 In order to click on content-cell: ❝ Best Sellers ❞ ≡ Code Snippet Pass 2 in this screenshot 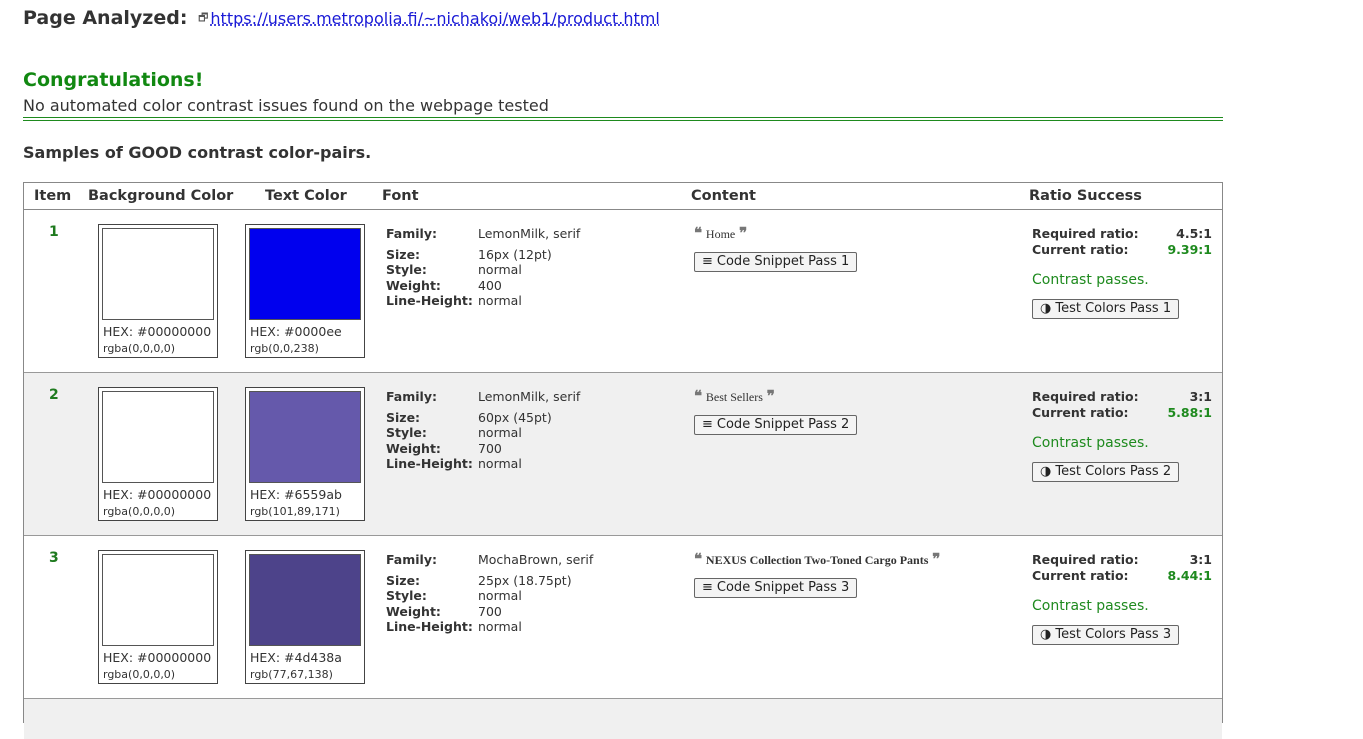, I will do `click(776, 411)`.